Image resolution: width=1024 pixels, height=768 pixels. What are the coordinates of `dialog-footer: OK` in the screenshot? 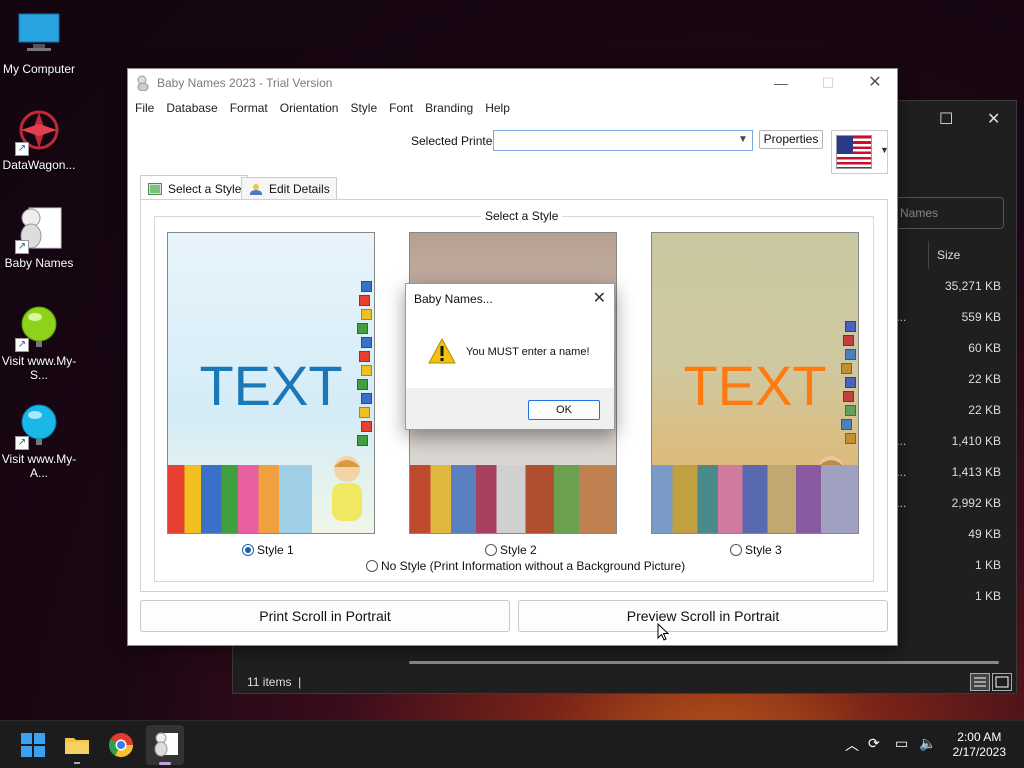 It's located at (510, 408).